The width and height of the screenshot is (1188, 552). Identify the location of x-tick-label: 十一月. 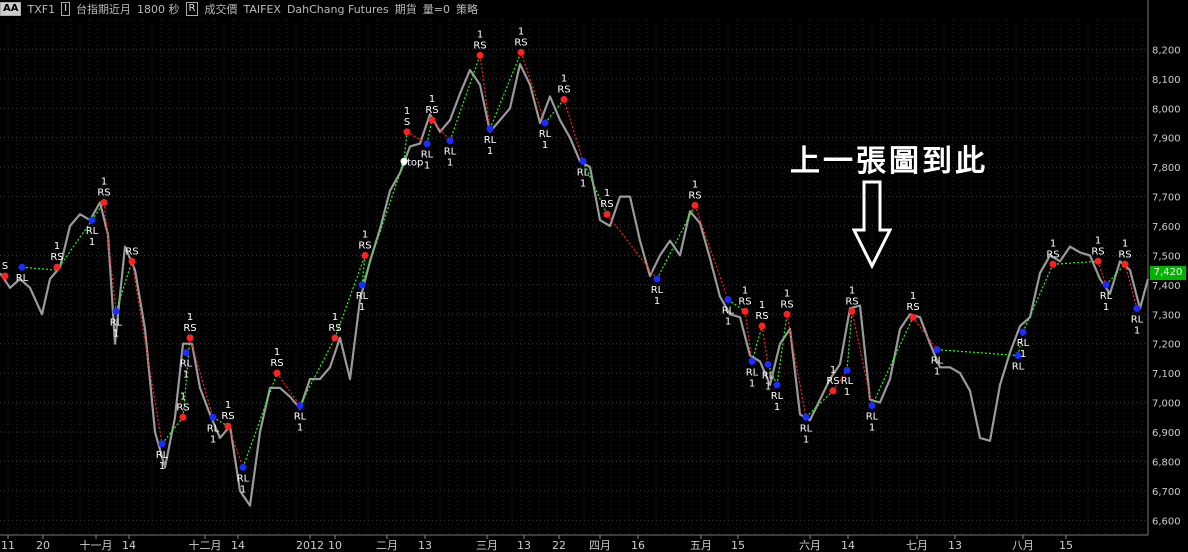
(96, 545).